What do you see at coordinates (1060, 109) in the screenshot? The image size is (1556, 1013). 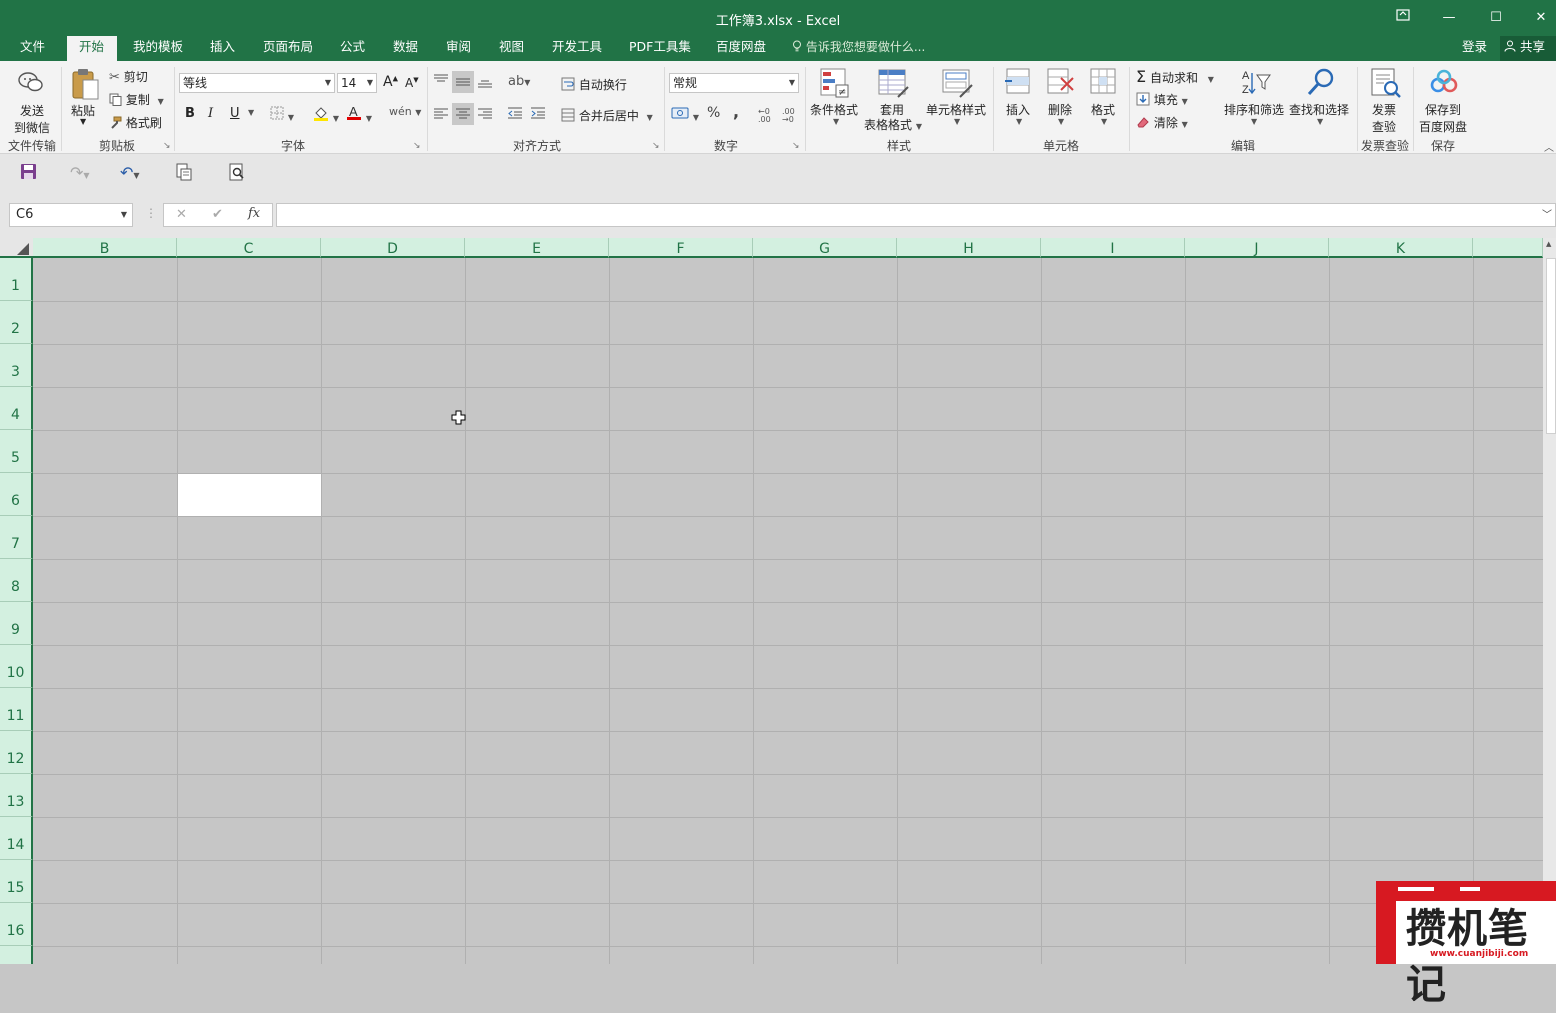 I see `delete-cells-button: 删除` at bounding box center [1060, 109].